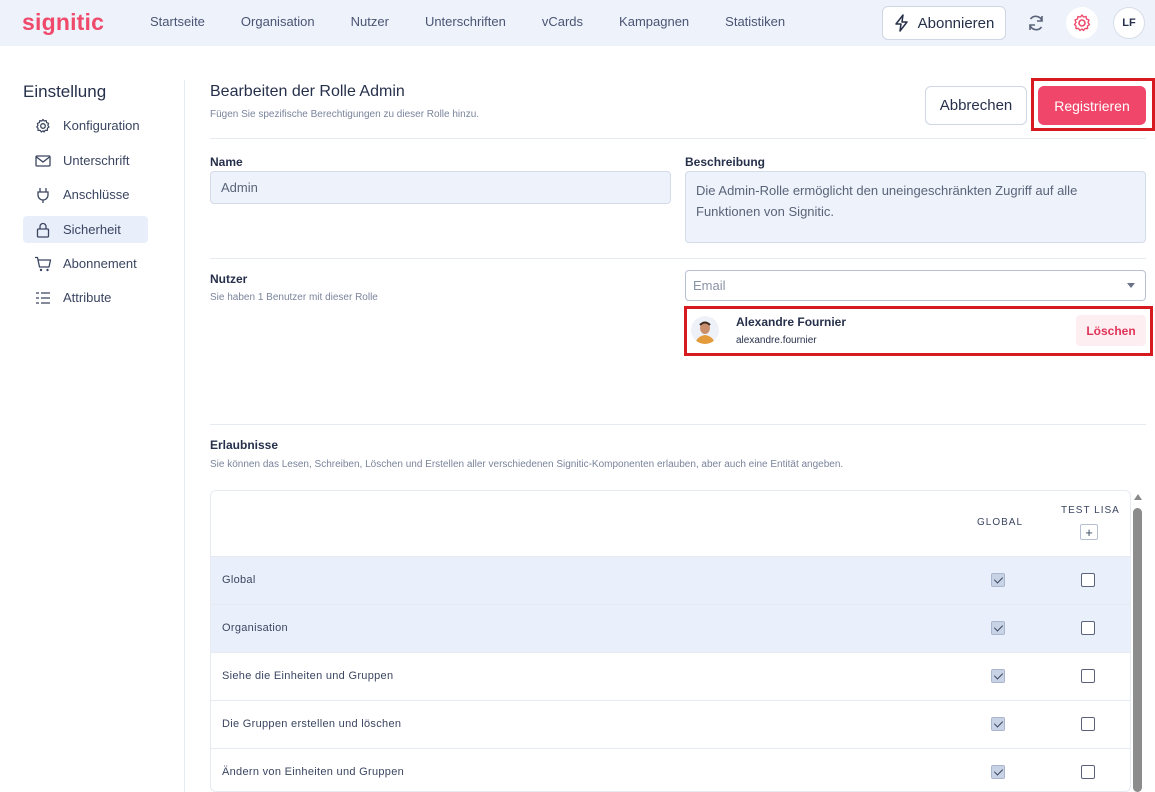 The width and height of the screenshot is (1155, 792). What do you see at coordinates (101, 125) in the screenshot?
I see `sidebar-item-label: Konfiguration` at bounding box center [101, 125].